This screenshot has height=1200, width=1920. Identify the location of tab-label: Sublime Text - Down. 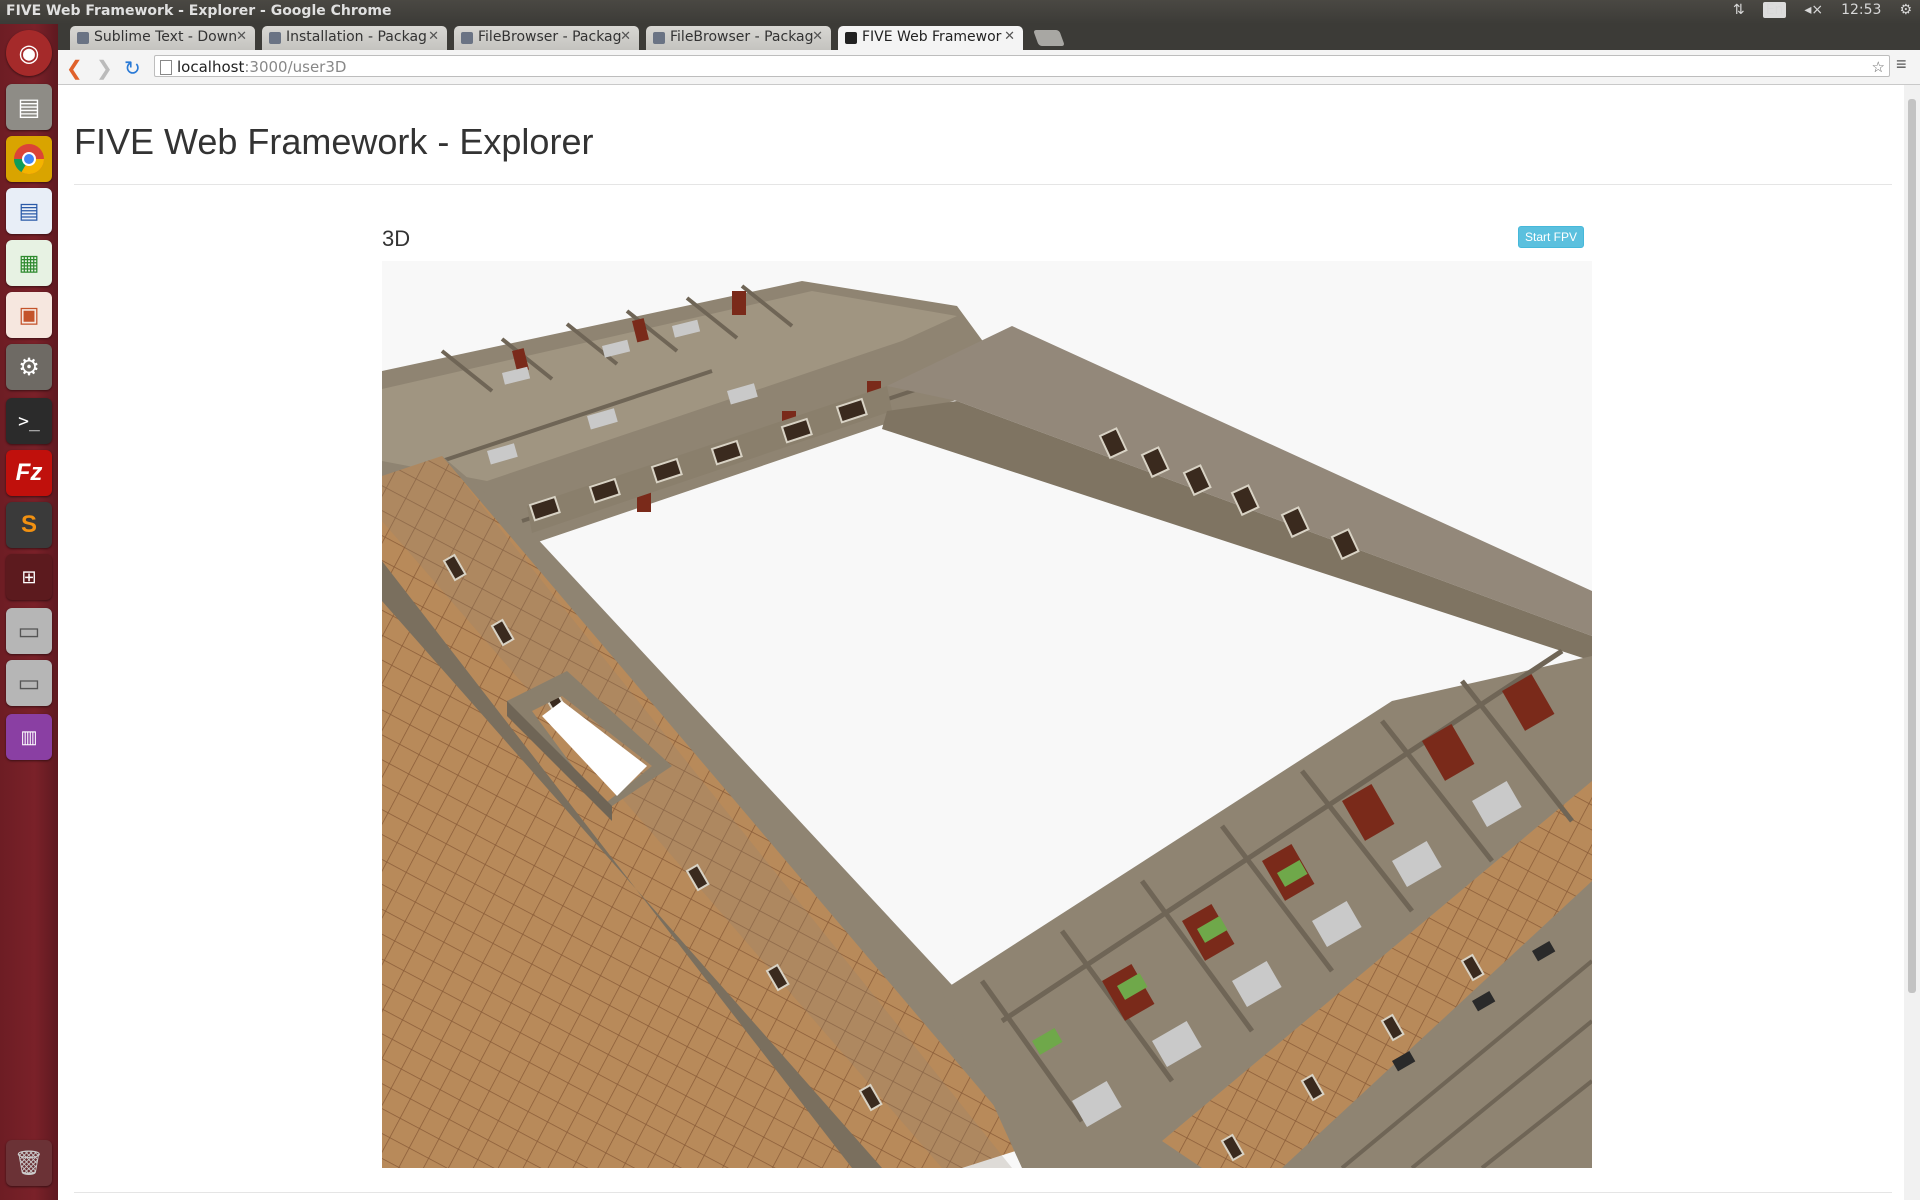
(166, 37).